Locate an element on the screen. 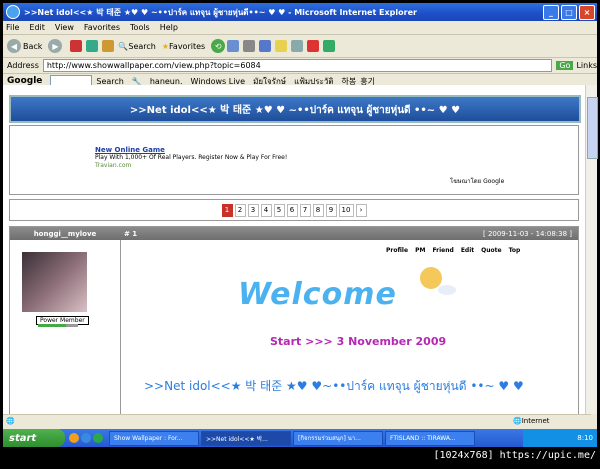 This screenshot has height=469, width=600. ad-title-link: New Online Game is located at coordinates (130, 150).